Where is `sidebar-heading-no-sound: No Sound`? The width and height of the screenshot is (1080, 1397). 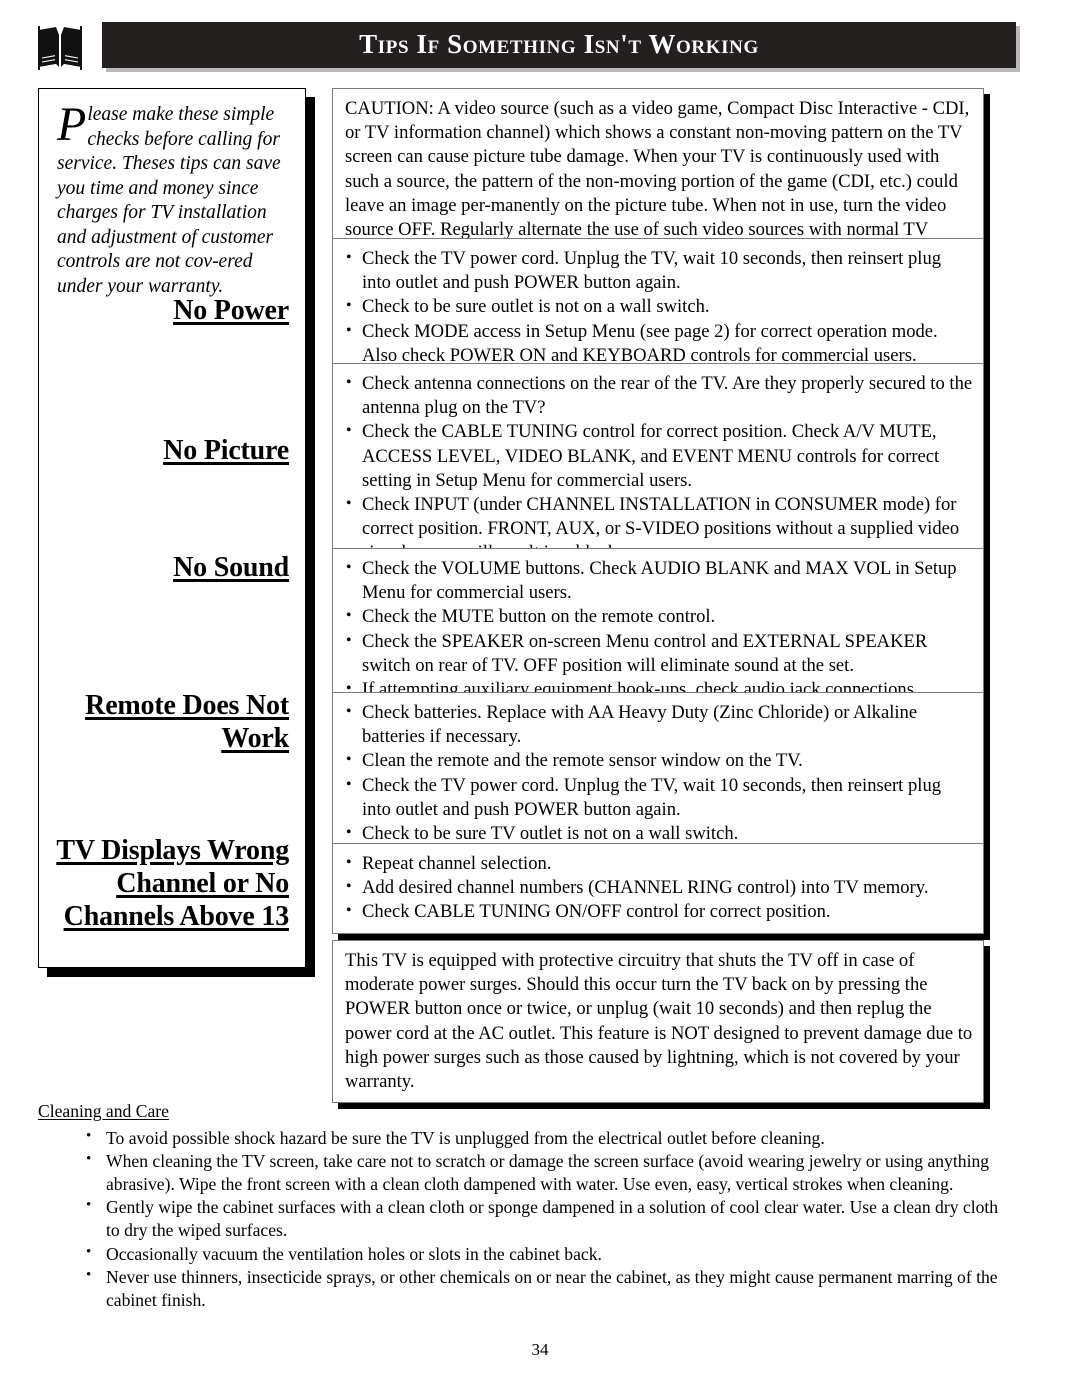 sidebar-heading-no-sound: No Sound is located at coordinates (231, 567).